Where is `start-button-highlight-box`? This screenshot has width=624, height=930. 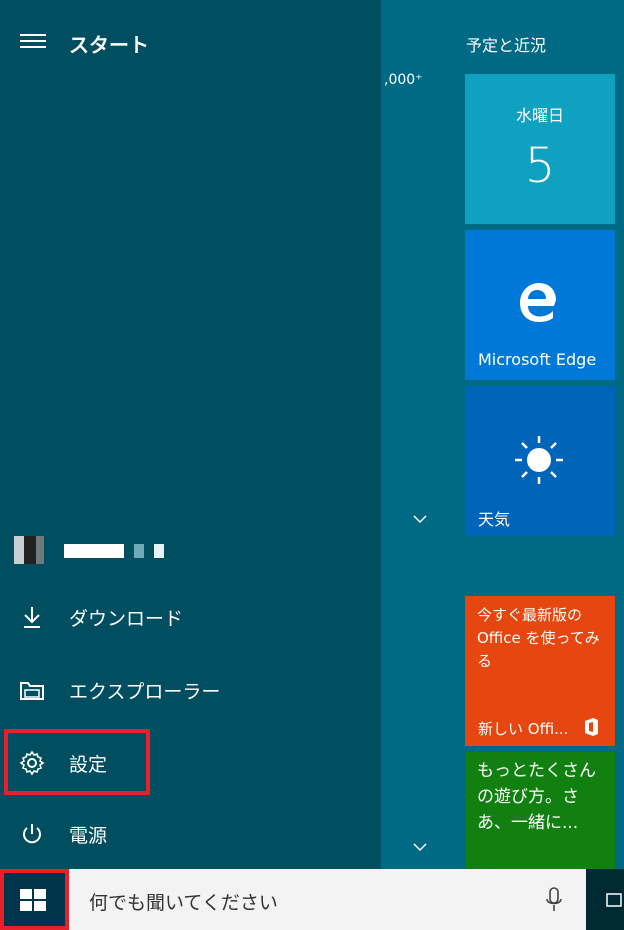
start-button-highlight-box is located at coordinates (34, 899).